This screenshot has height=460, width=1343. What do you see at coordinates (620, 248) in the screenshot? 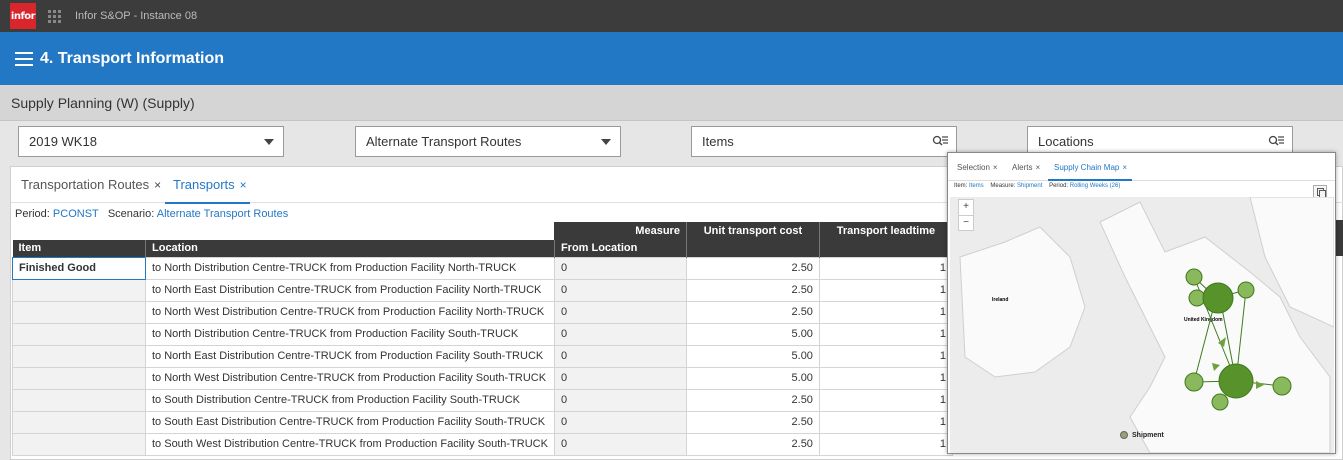
I see `from-location-header: From Location` at bounding box center [620, 248].